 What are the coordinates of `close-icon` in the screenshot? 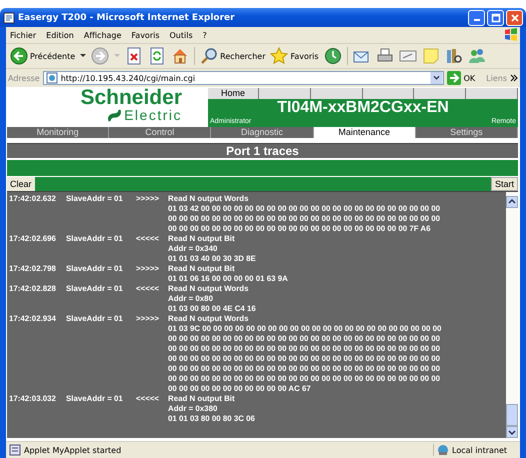 It's located at (515, 17).